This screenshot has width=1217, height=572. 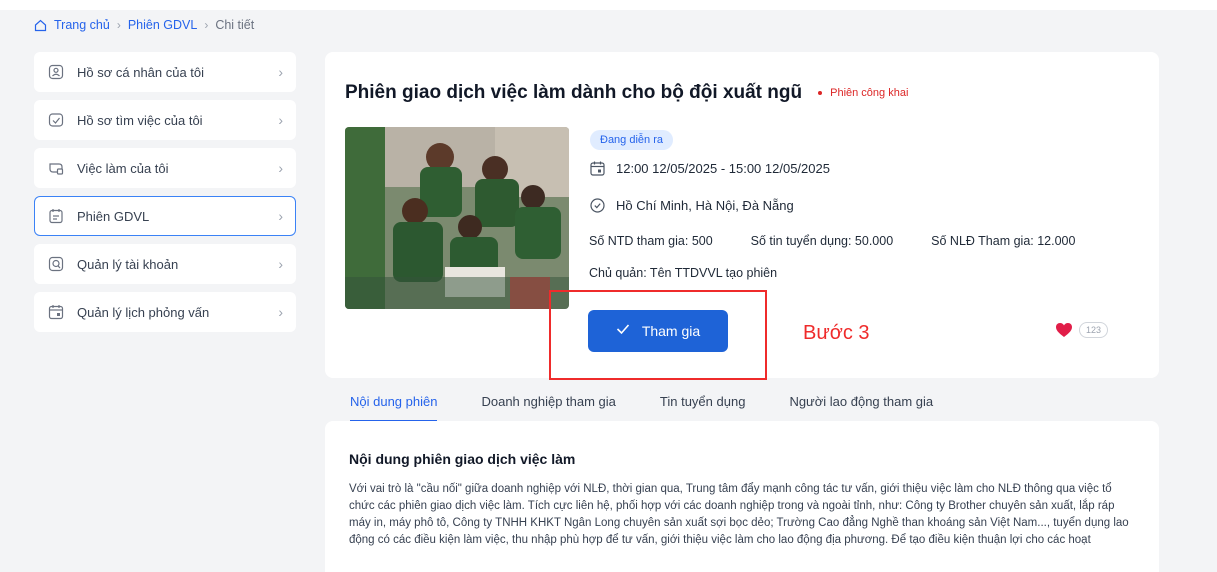 What do you see at coordinates (683, 273) in the screenshot?
I see `session-owner: Chủ quản: Tên TTDVVL tạo phiên` at bounding box center [683, 273].